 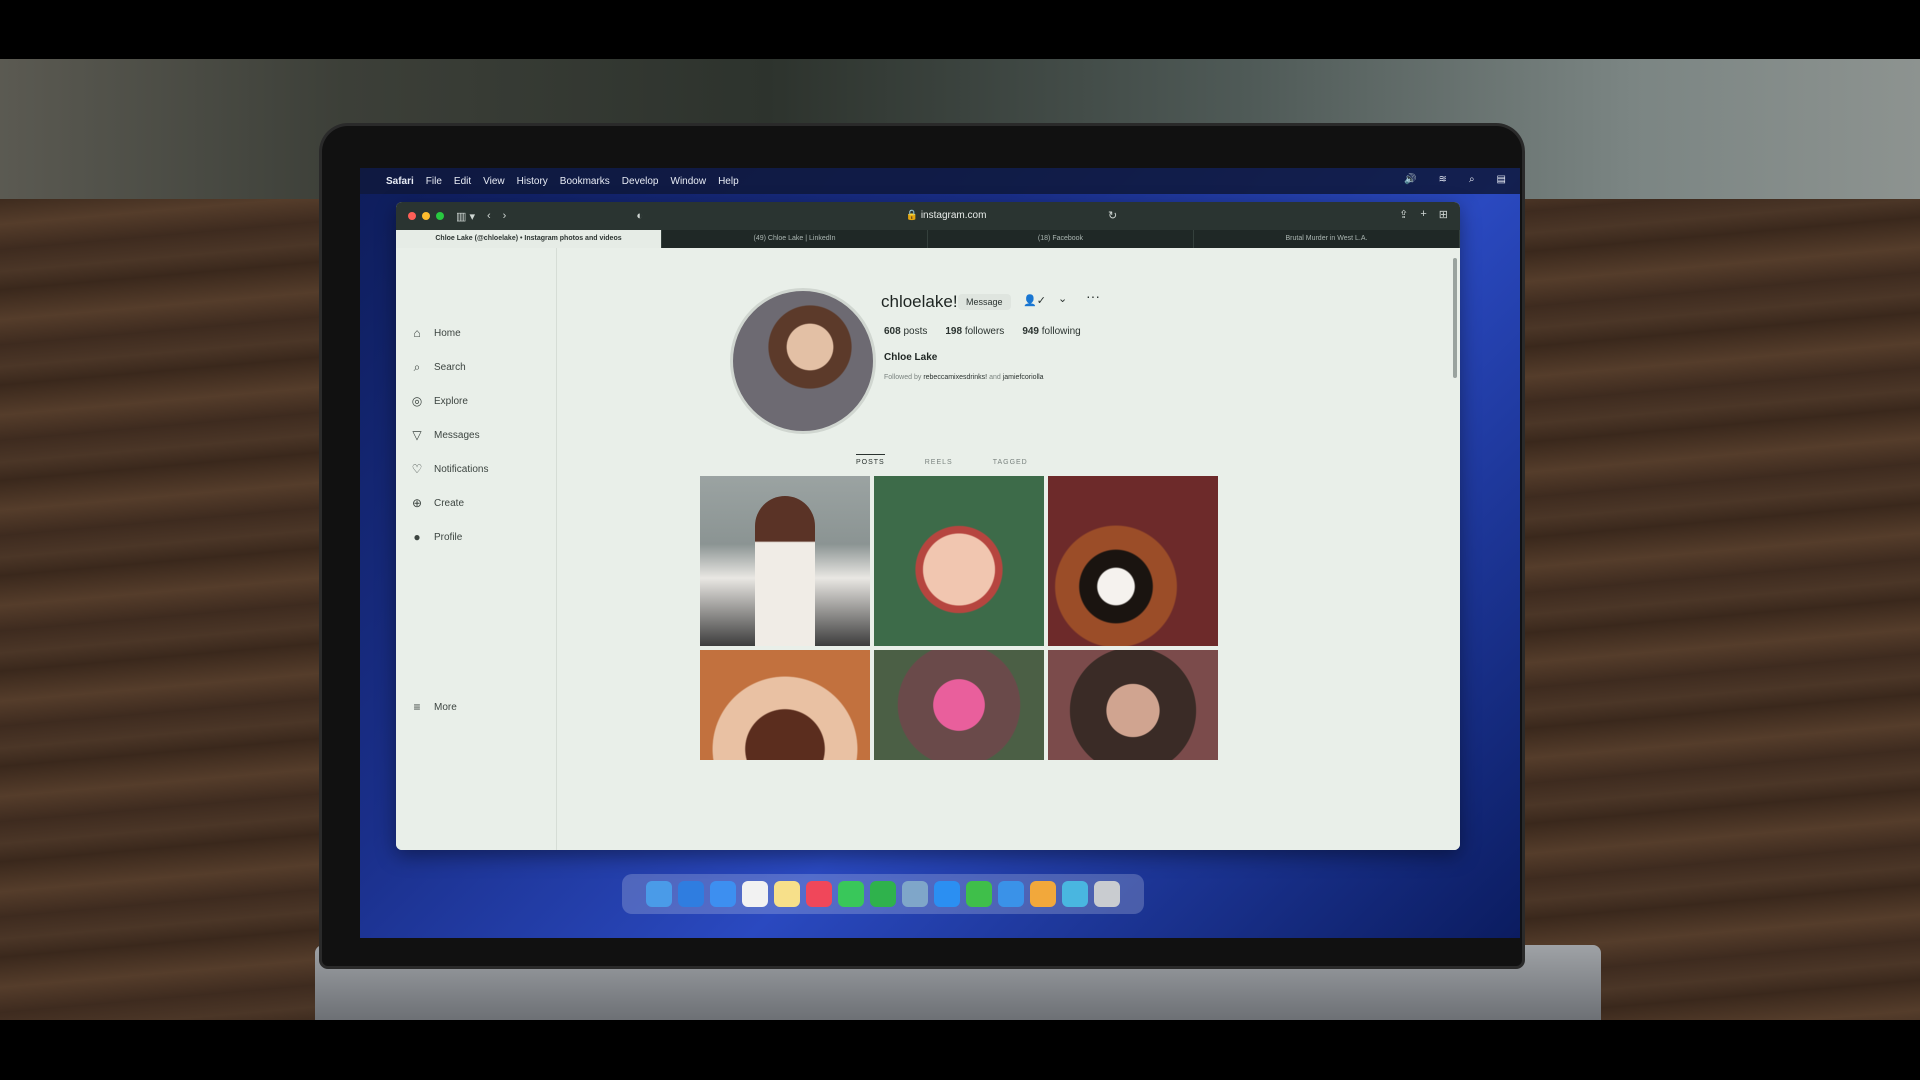 What do you see at coordinates (1449, 179) in the screenshot?
I see `status-icons: 🔊 ≋ ⌕ ▤` at bounding box center [1449, 179].